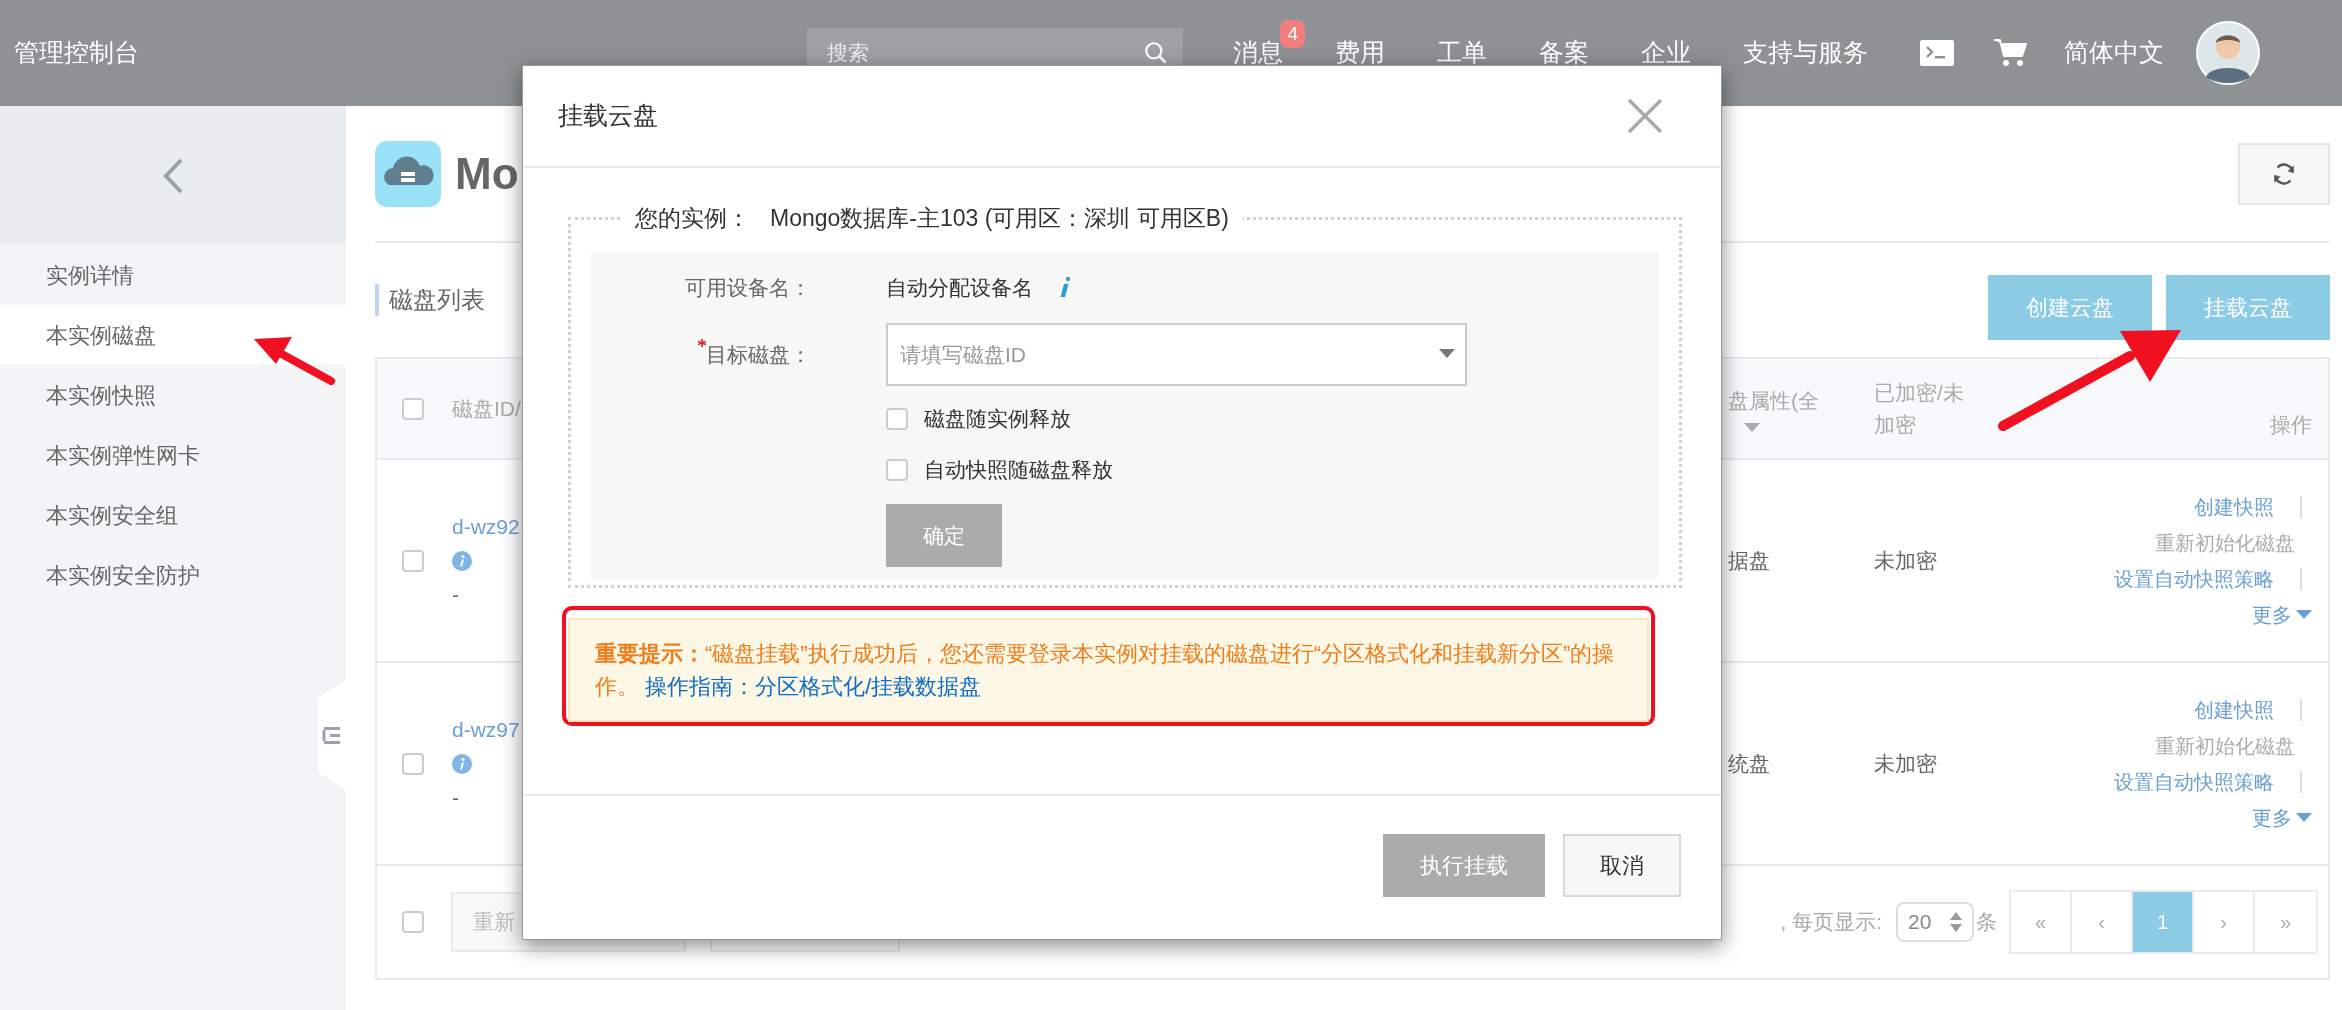  I want to click on column-header: 盘属性(全, so click(1773, 400).